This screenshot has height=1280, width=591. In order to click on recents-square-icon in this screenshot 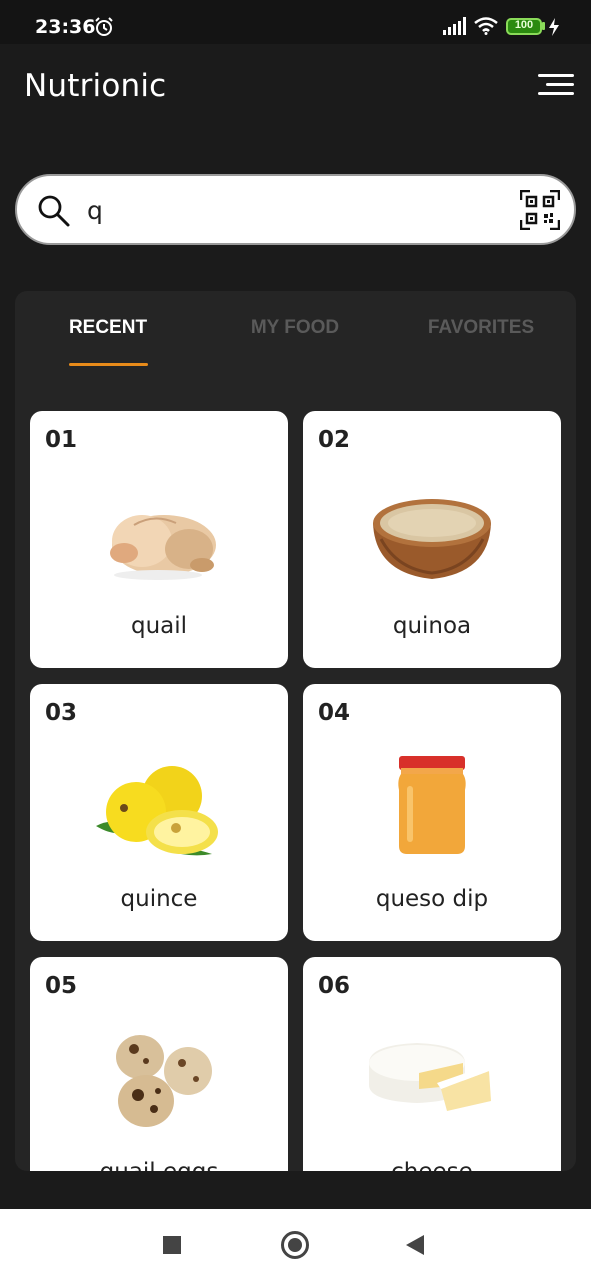, I will do `click(172, 1245)`.